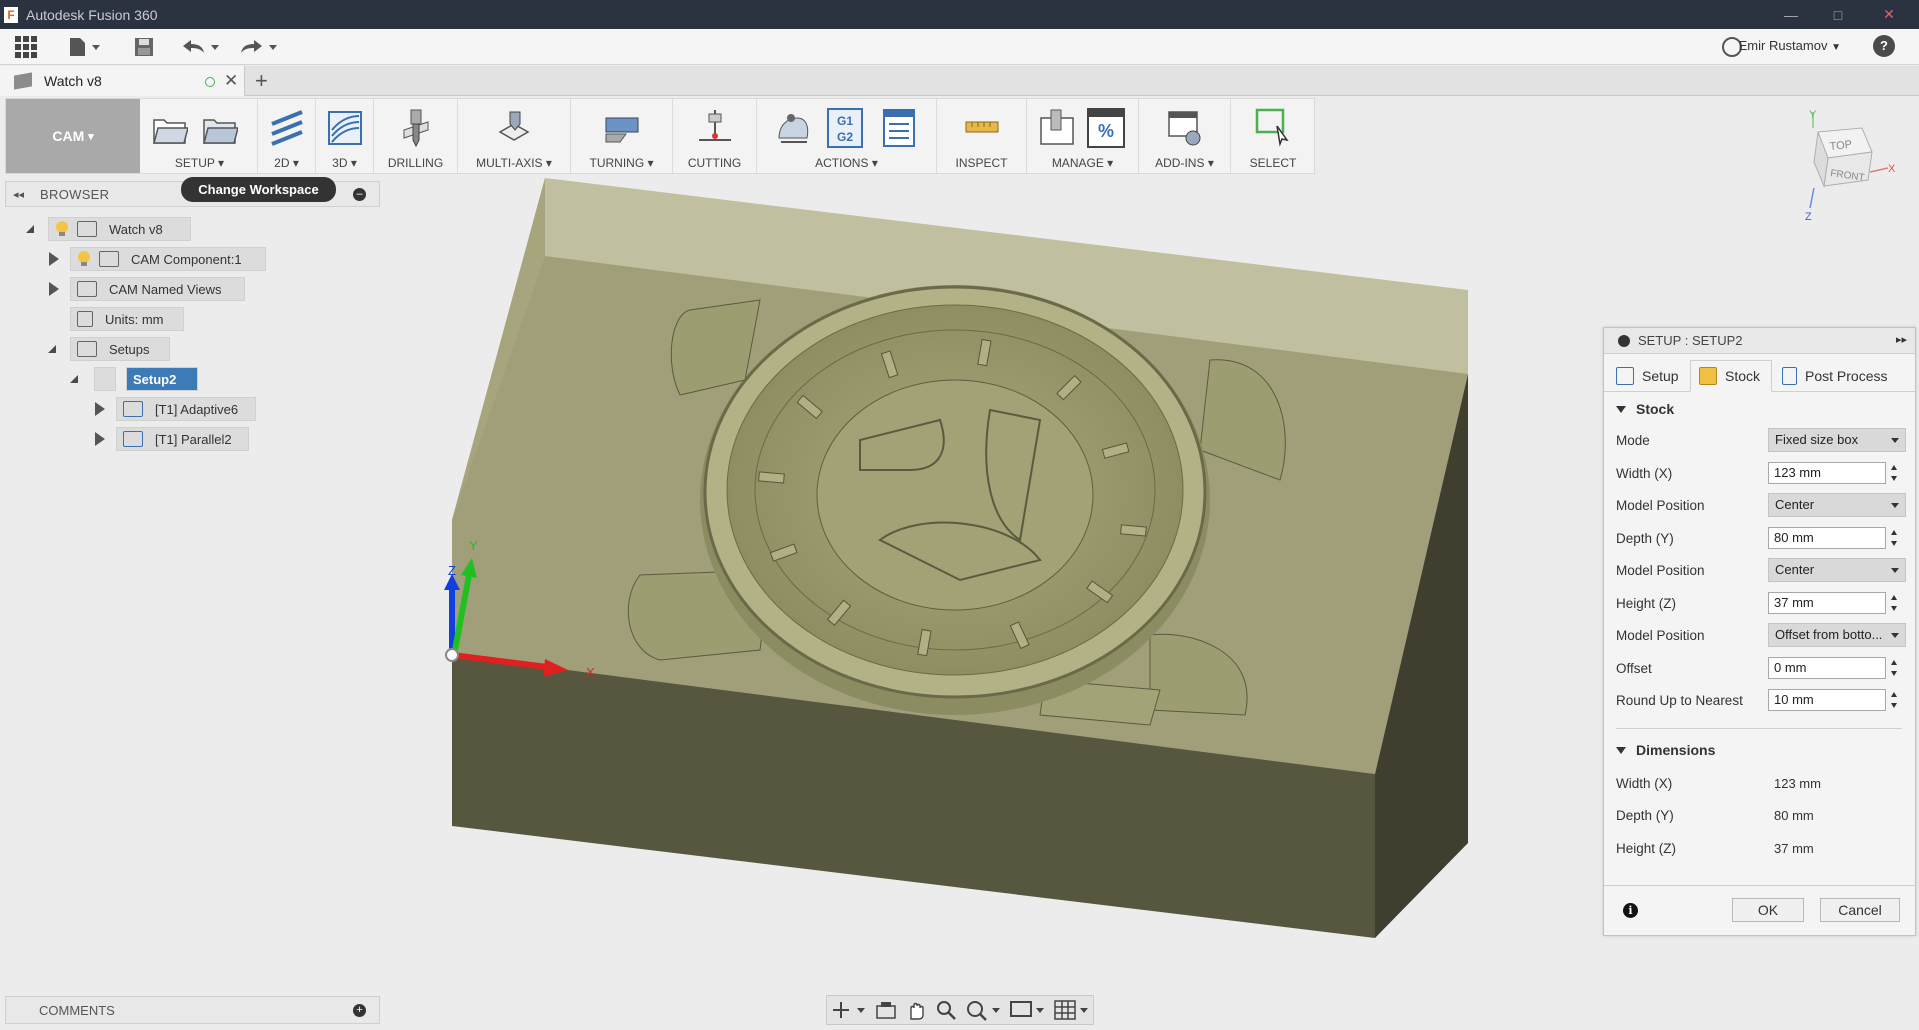 The image size is (1919, 1030). Describe the element at coordinates (1895, 603) in the screenshot. I see `height-spinner` at that location.